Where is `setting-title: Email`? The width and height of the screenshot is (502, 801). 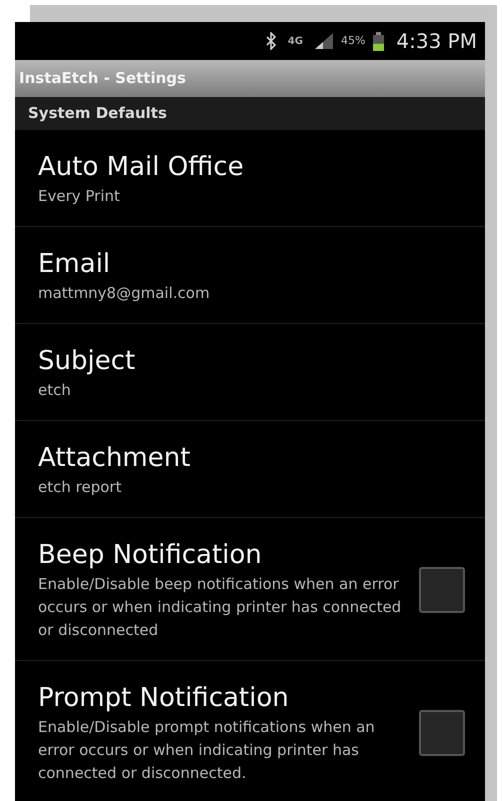
setting-title: Email is located at coordinates (75, 264).